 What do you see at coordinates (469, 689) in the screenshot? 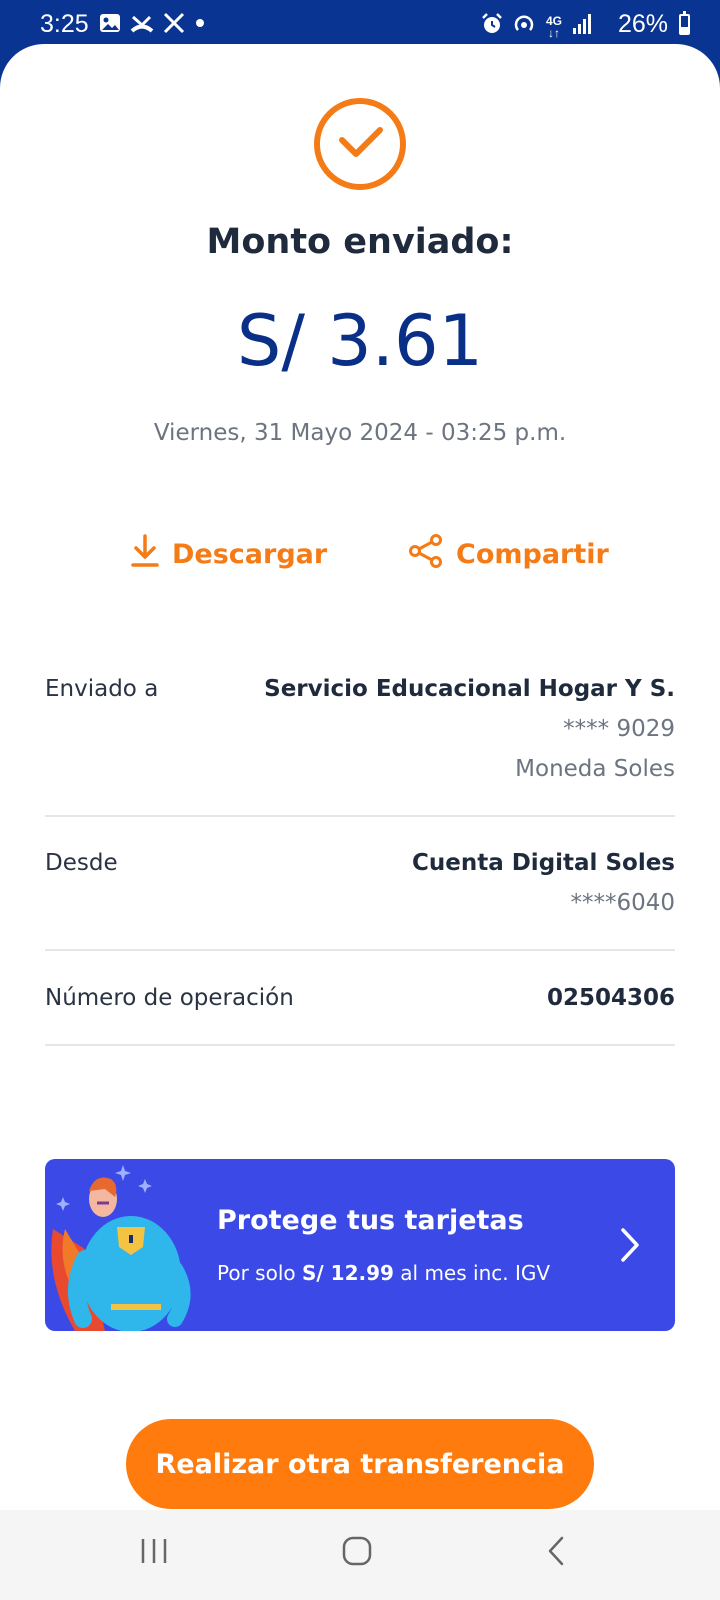
I see `recipient-name: Servicio Educacional Hogar Y S.` at bounding box center [469, 689].